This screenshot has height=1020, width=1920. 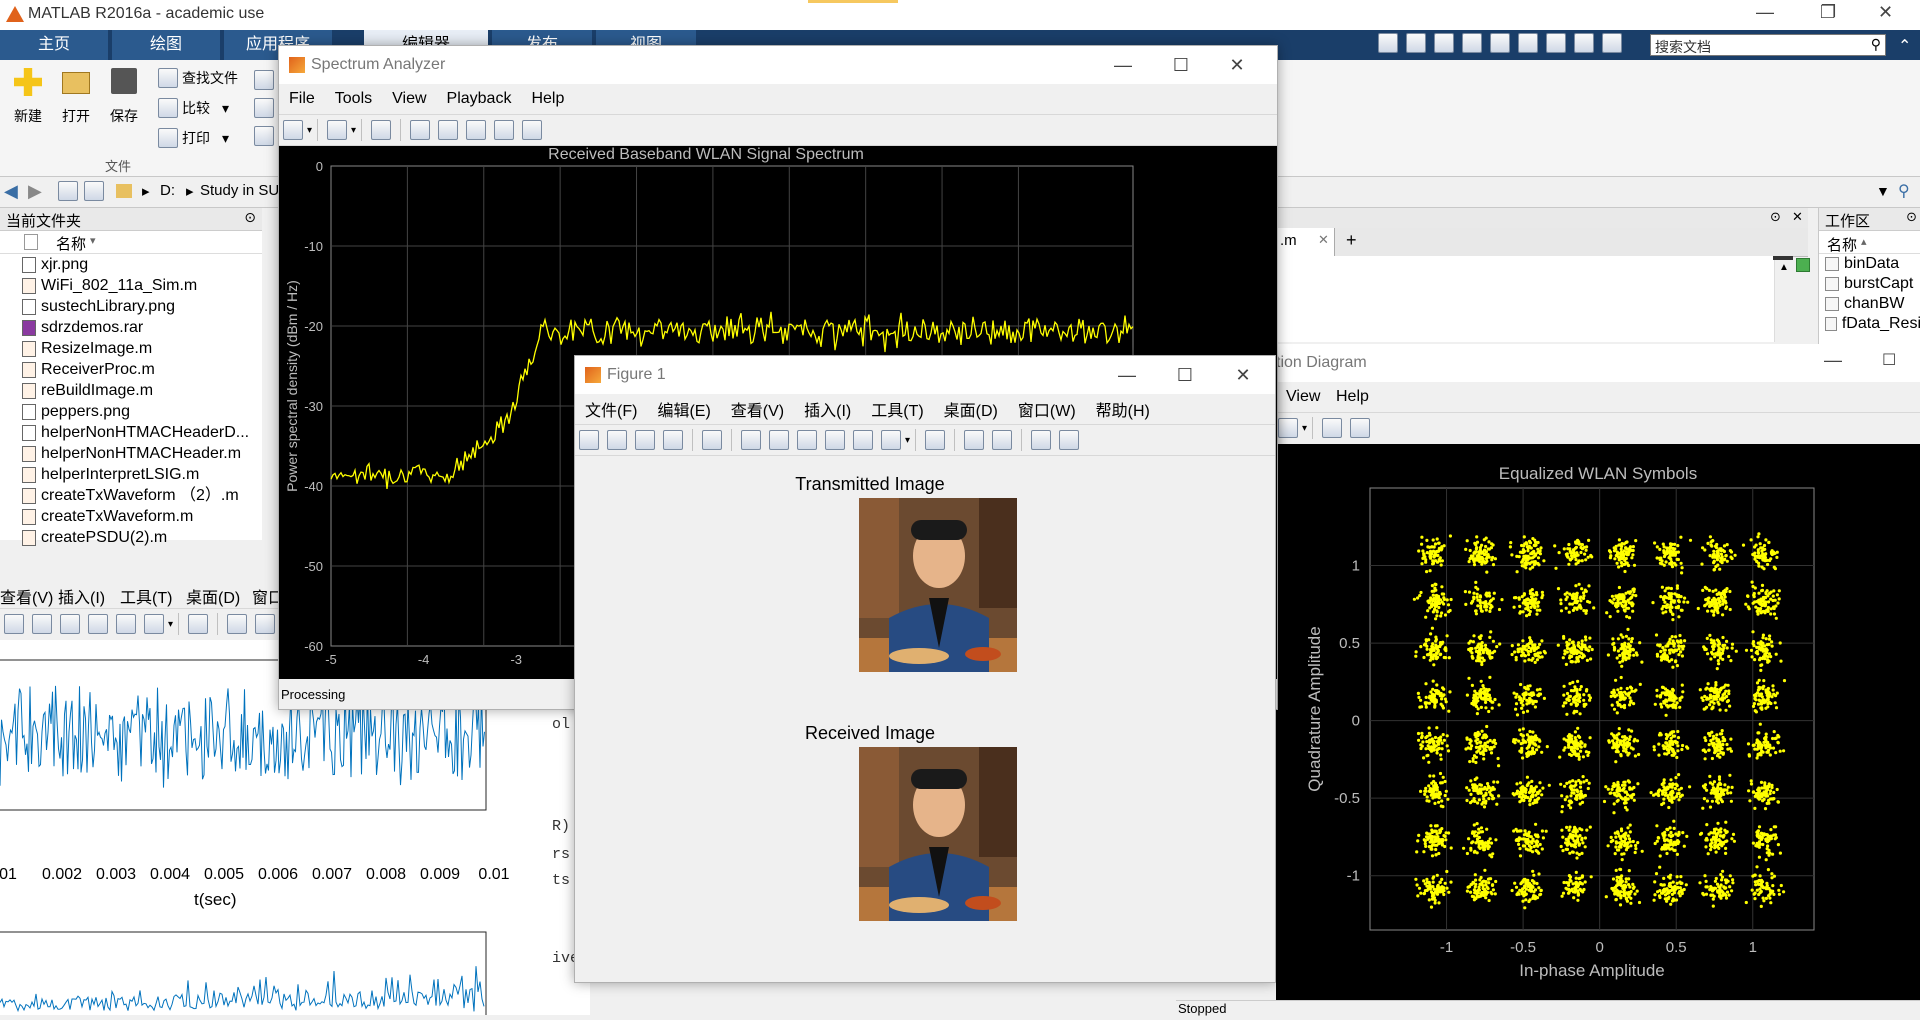 What do you see at coordinates (1041, 440) in the screenshot?
I see `fig-hide-tools-icon` at bounding box center [1041, 440].